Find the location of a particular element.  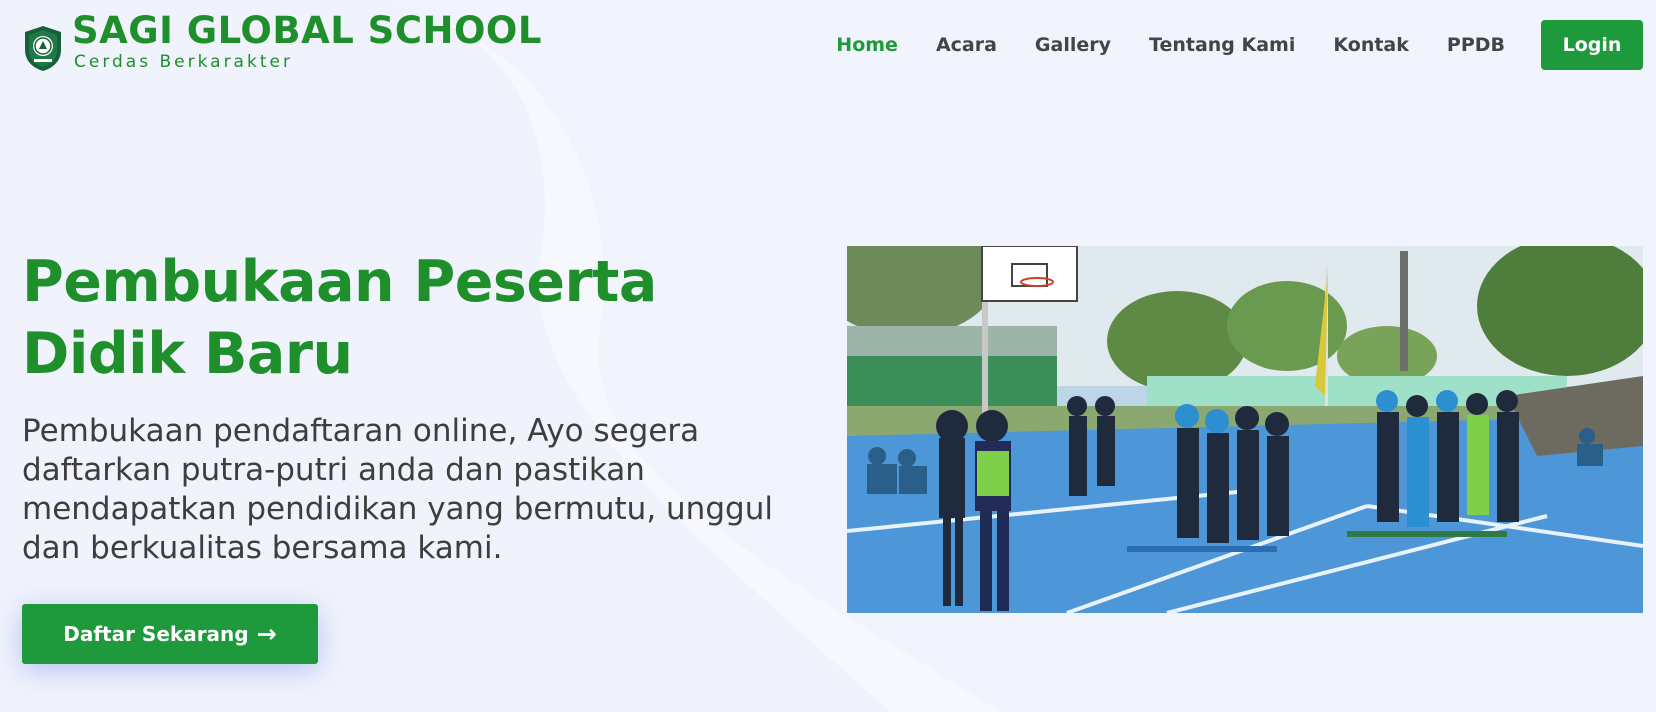

register-now-button: Daftar Sekarang → is located at coordinates (170, 634).